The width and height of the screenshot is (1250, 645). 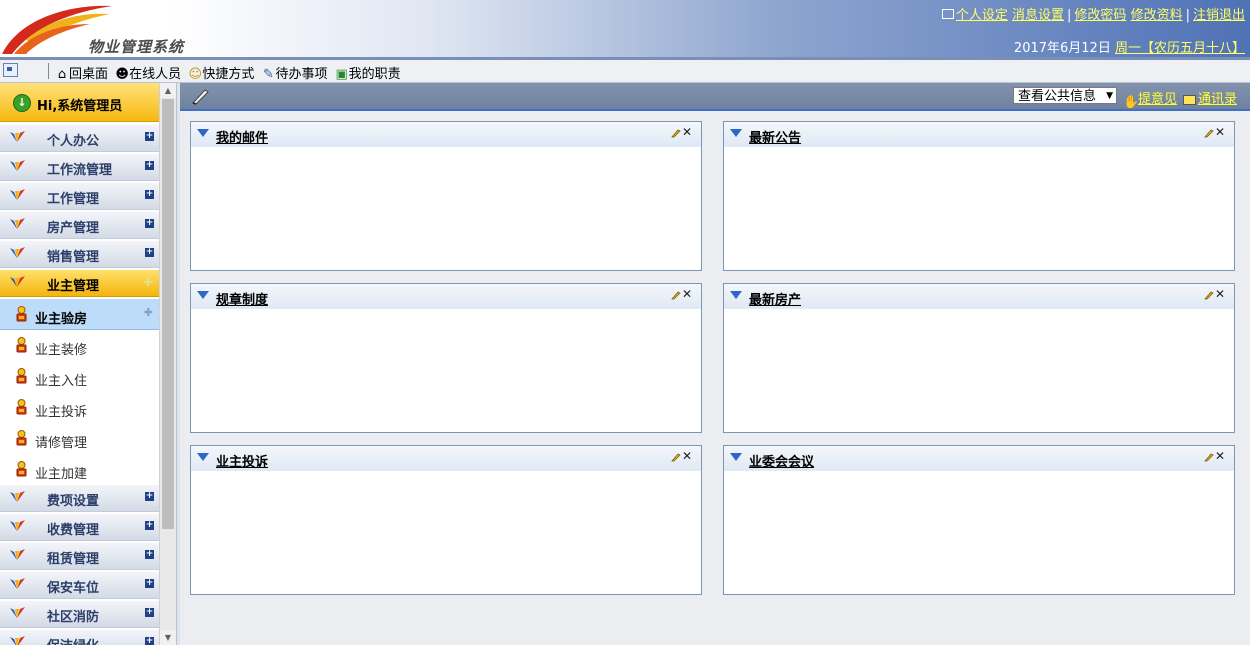 What do you see at coordinates (79, 585) in the screenshot?
I see `sidebar-group: 保安车位 +` at bounding box center [79, 585].